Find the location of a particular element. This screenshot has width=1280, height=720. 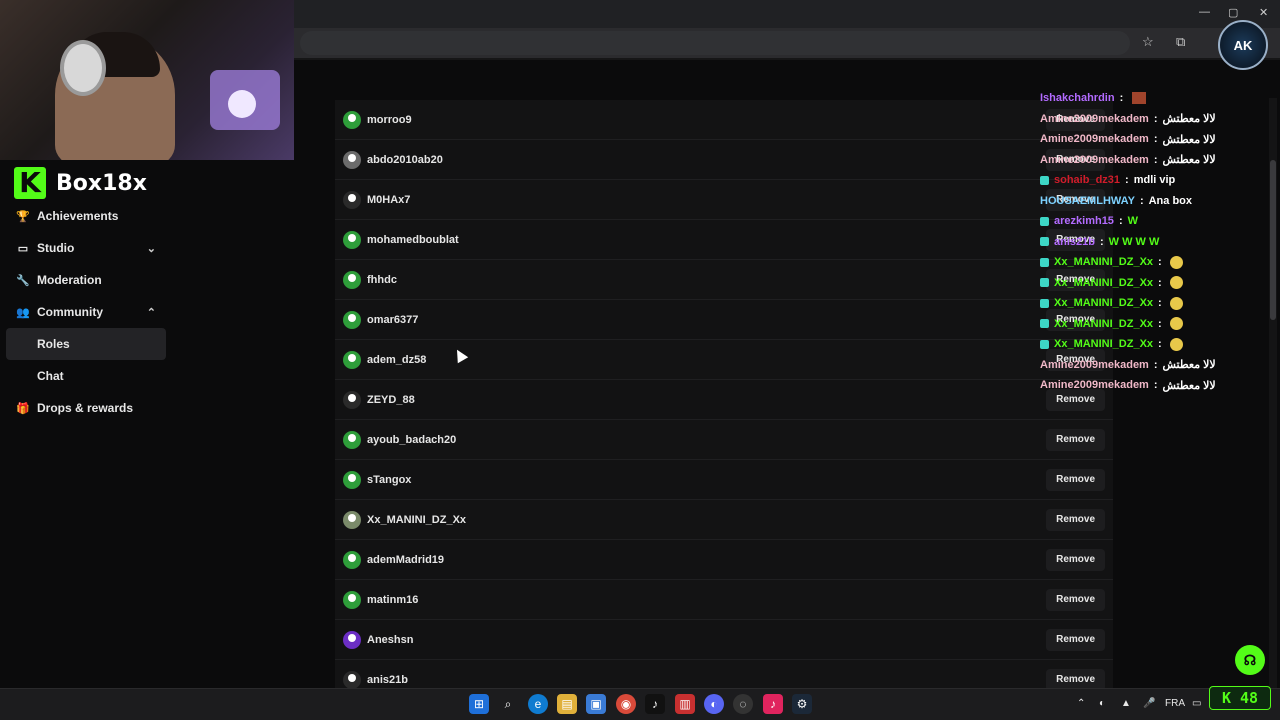

sidebar-item-moderation: 🔧 Moderation is located at coordinates (86, 280).